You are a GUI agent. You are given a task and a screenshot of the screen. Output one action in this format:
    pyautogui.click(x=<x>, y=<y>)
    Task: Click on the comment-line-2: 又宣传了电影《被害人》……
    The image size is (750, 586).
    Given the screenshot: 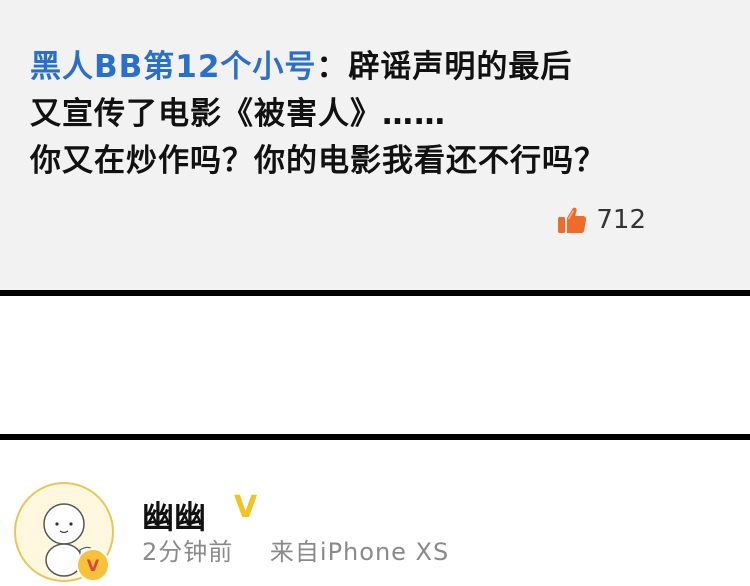 What is the action you would take?
    pyautogui.click(x=238, y=114)
    